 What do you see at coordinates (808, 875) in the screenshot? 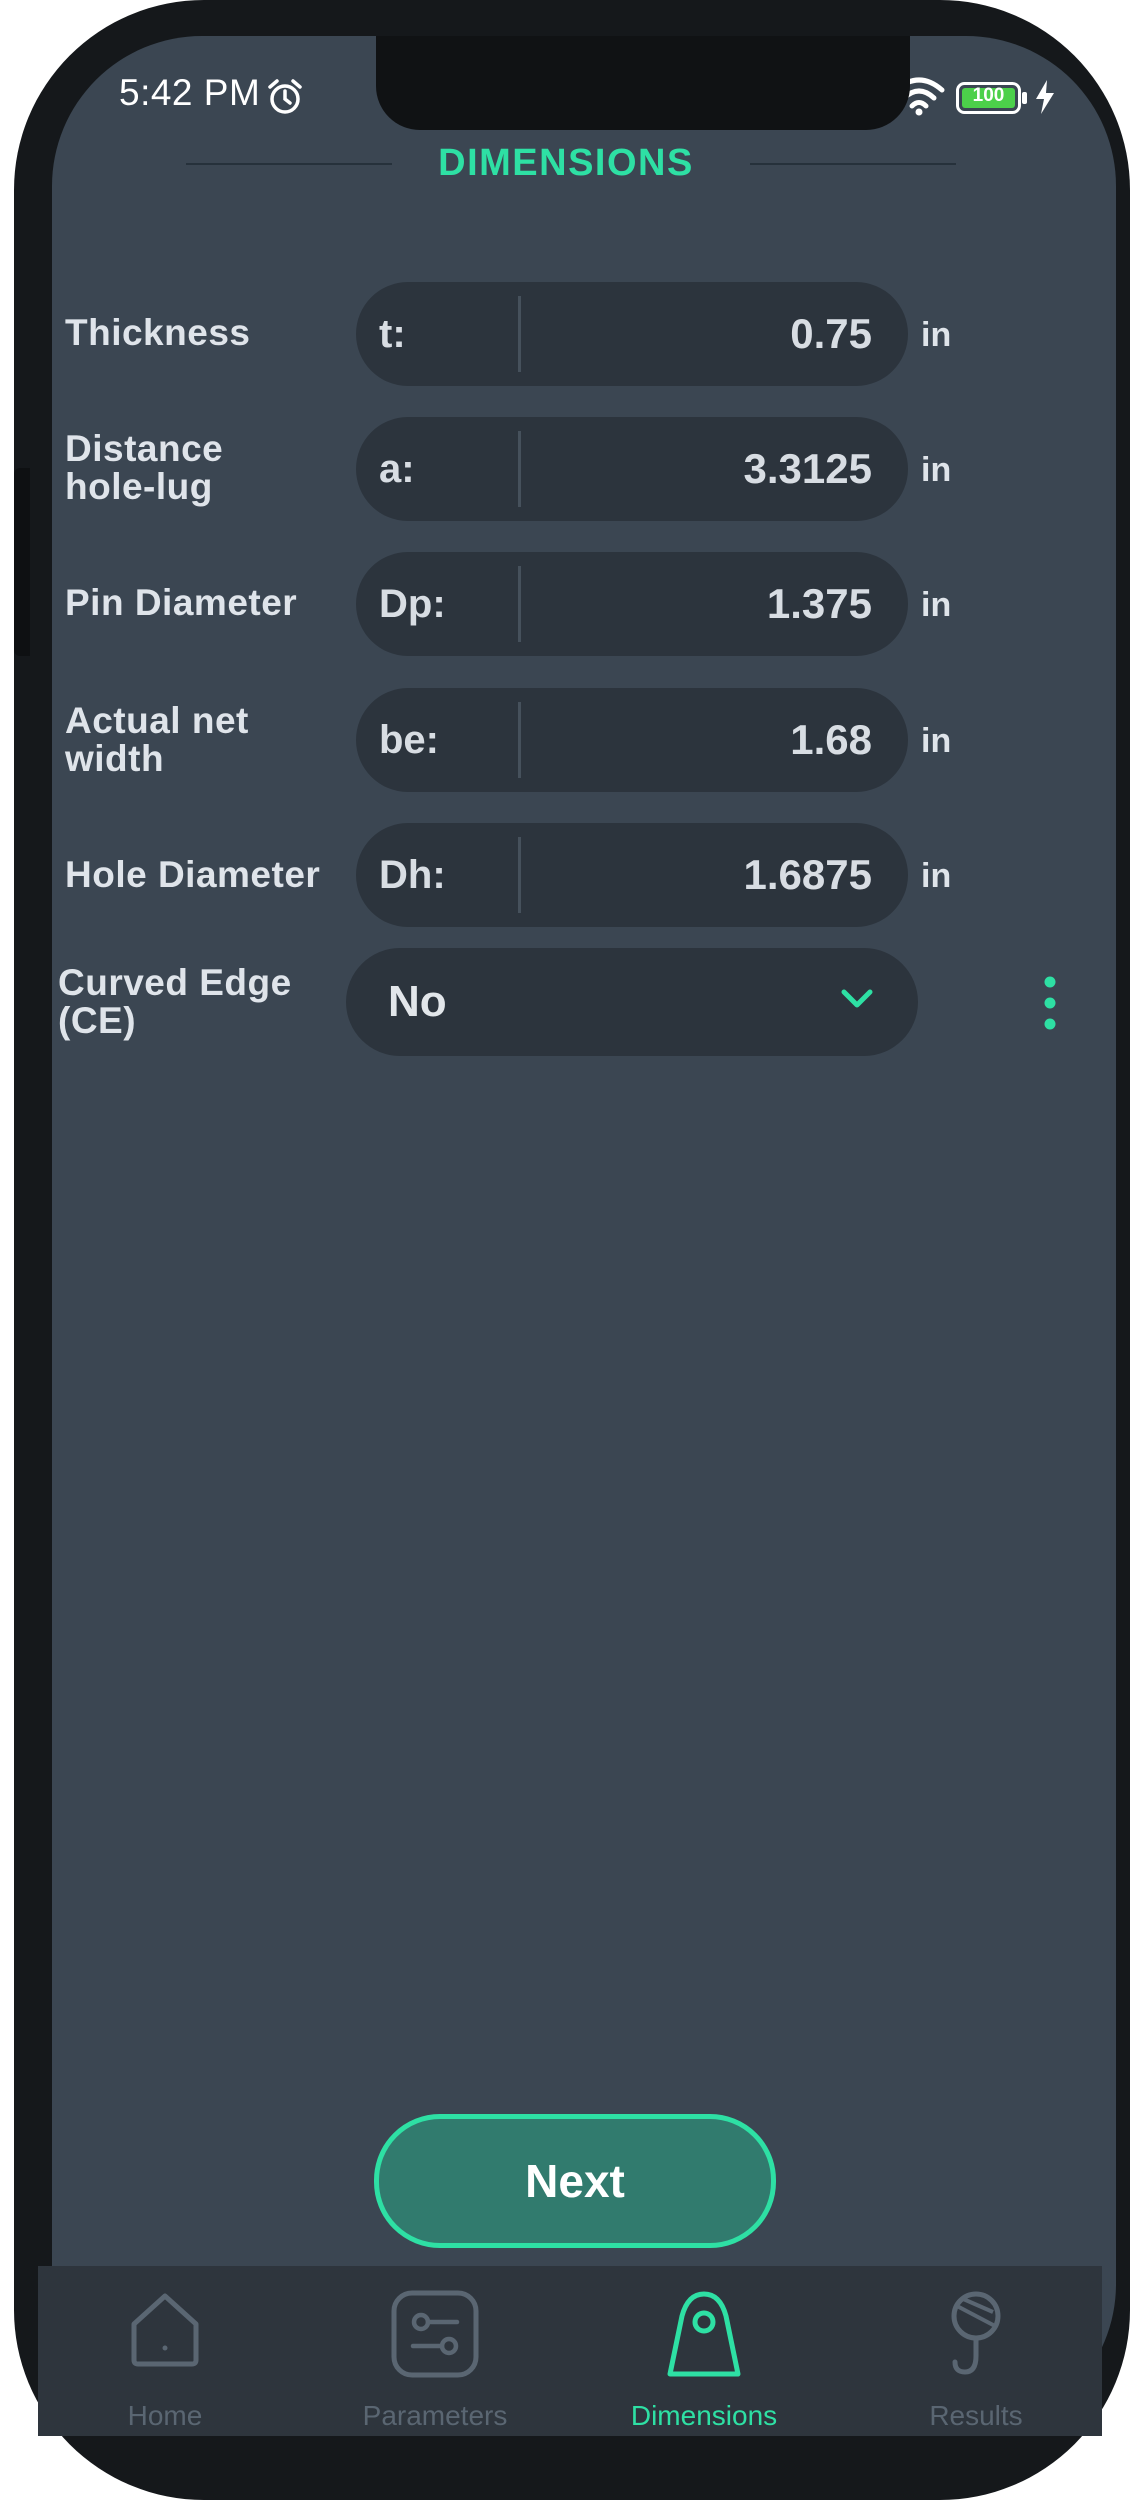
I see `hole-diameter-value: 1.6875` at bounding box center [808, 875].